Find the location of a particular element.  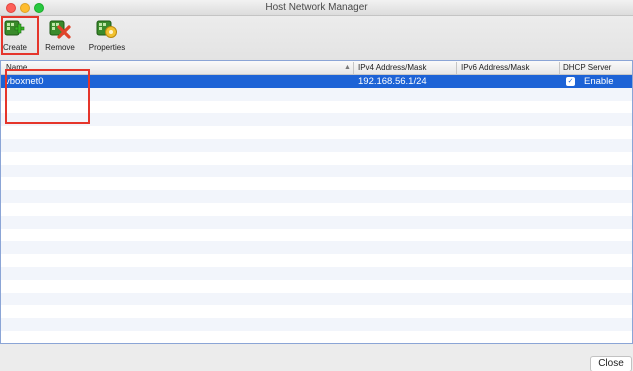

column-header-ipv4: IPv4 Address/Mask is located at coordinates (392, 67).